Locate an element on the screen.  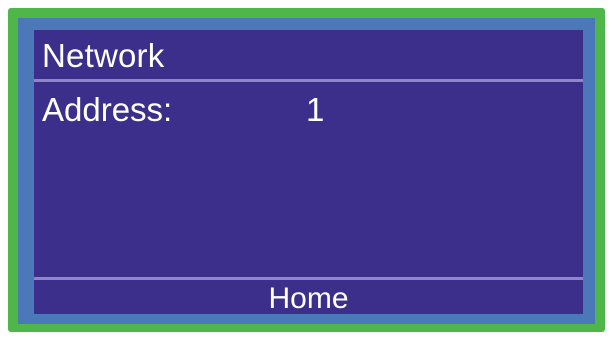
address-label: Address: is located at coordinates (107, 109).